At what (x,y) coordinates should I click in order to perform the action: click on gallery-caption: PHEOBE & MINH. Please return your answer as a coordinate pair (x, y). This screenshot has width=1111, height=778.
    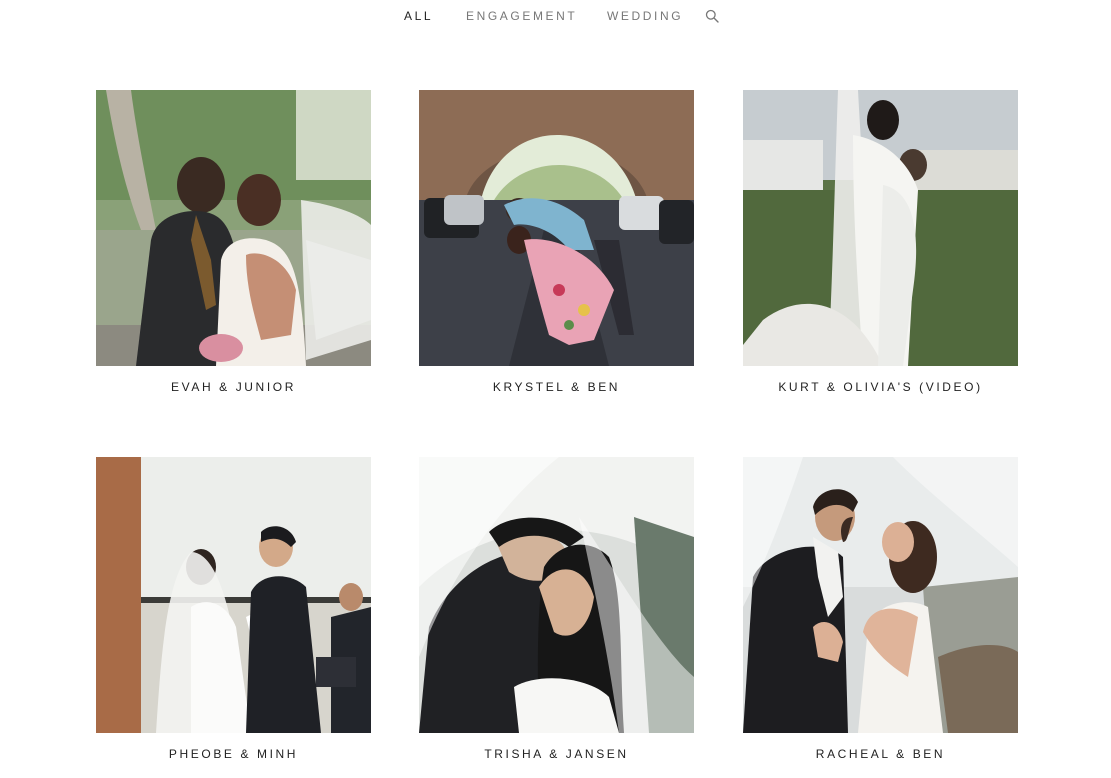
    Looking at the image, I should click on (233, 754).